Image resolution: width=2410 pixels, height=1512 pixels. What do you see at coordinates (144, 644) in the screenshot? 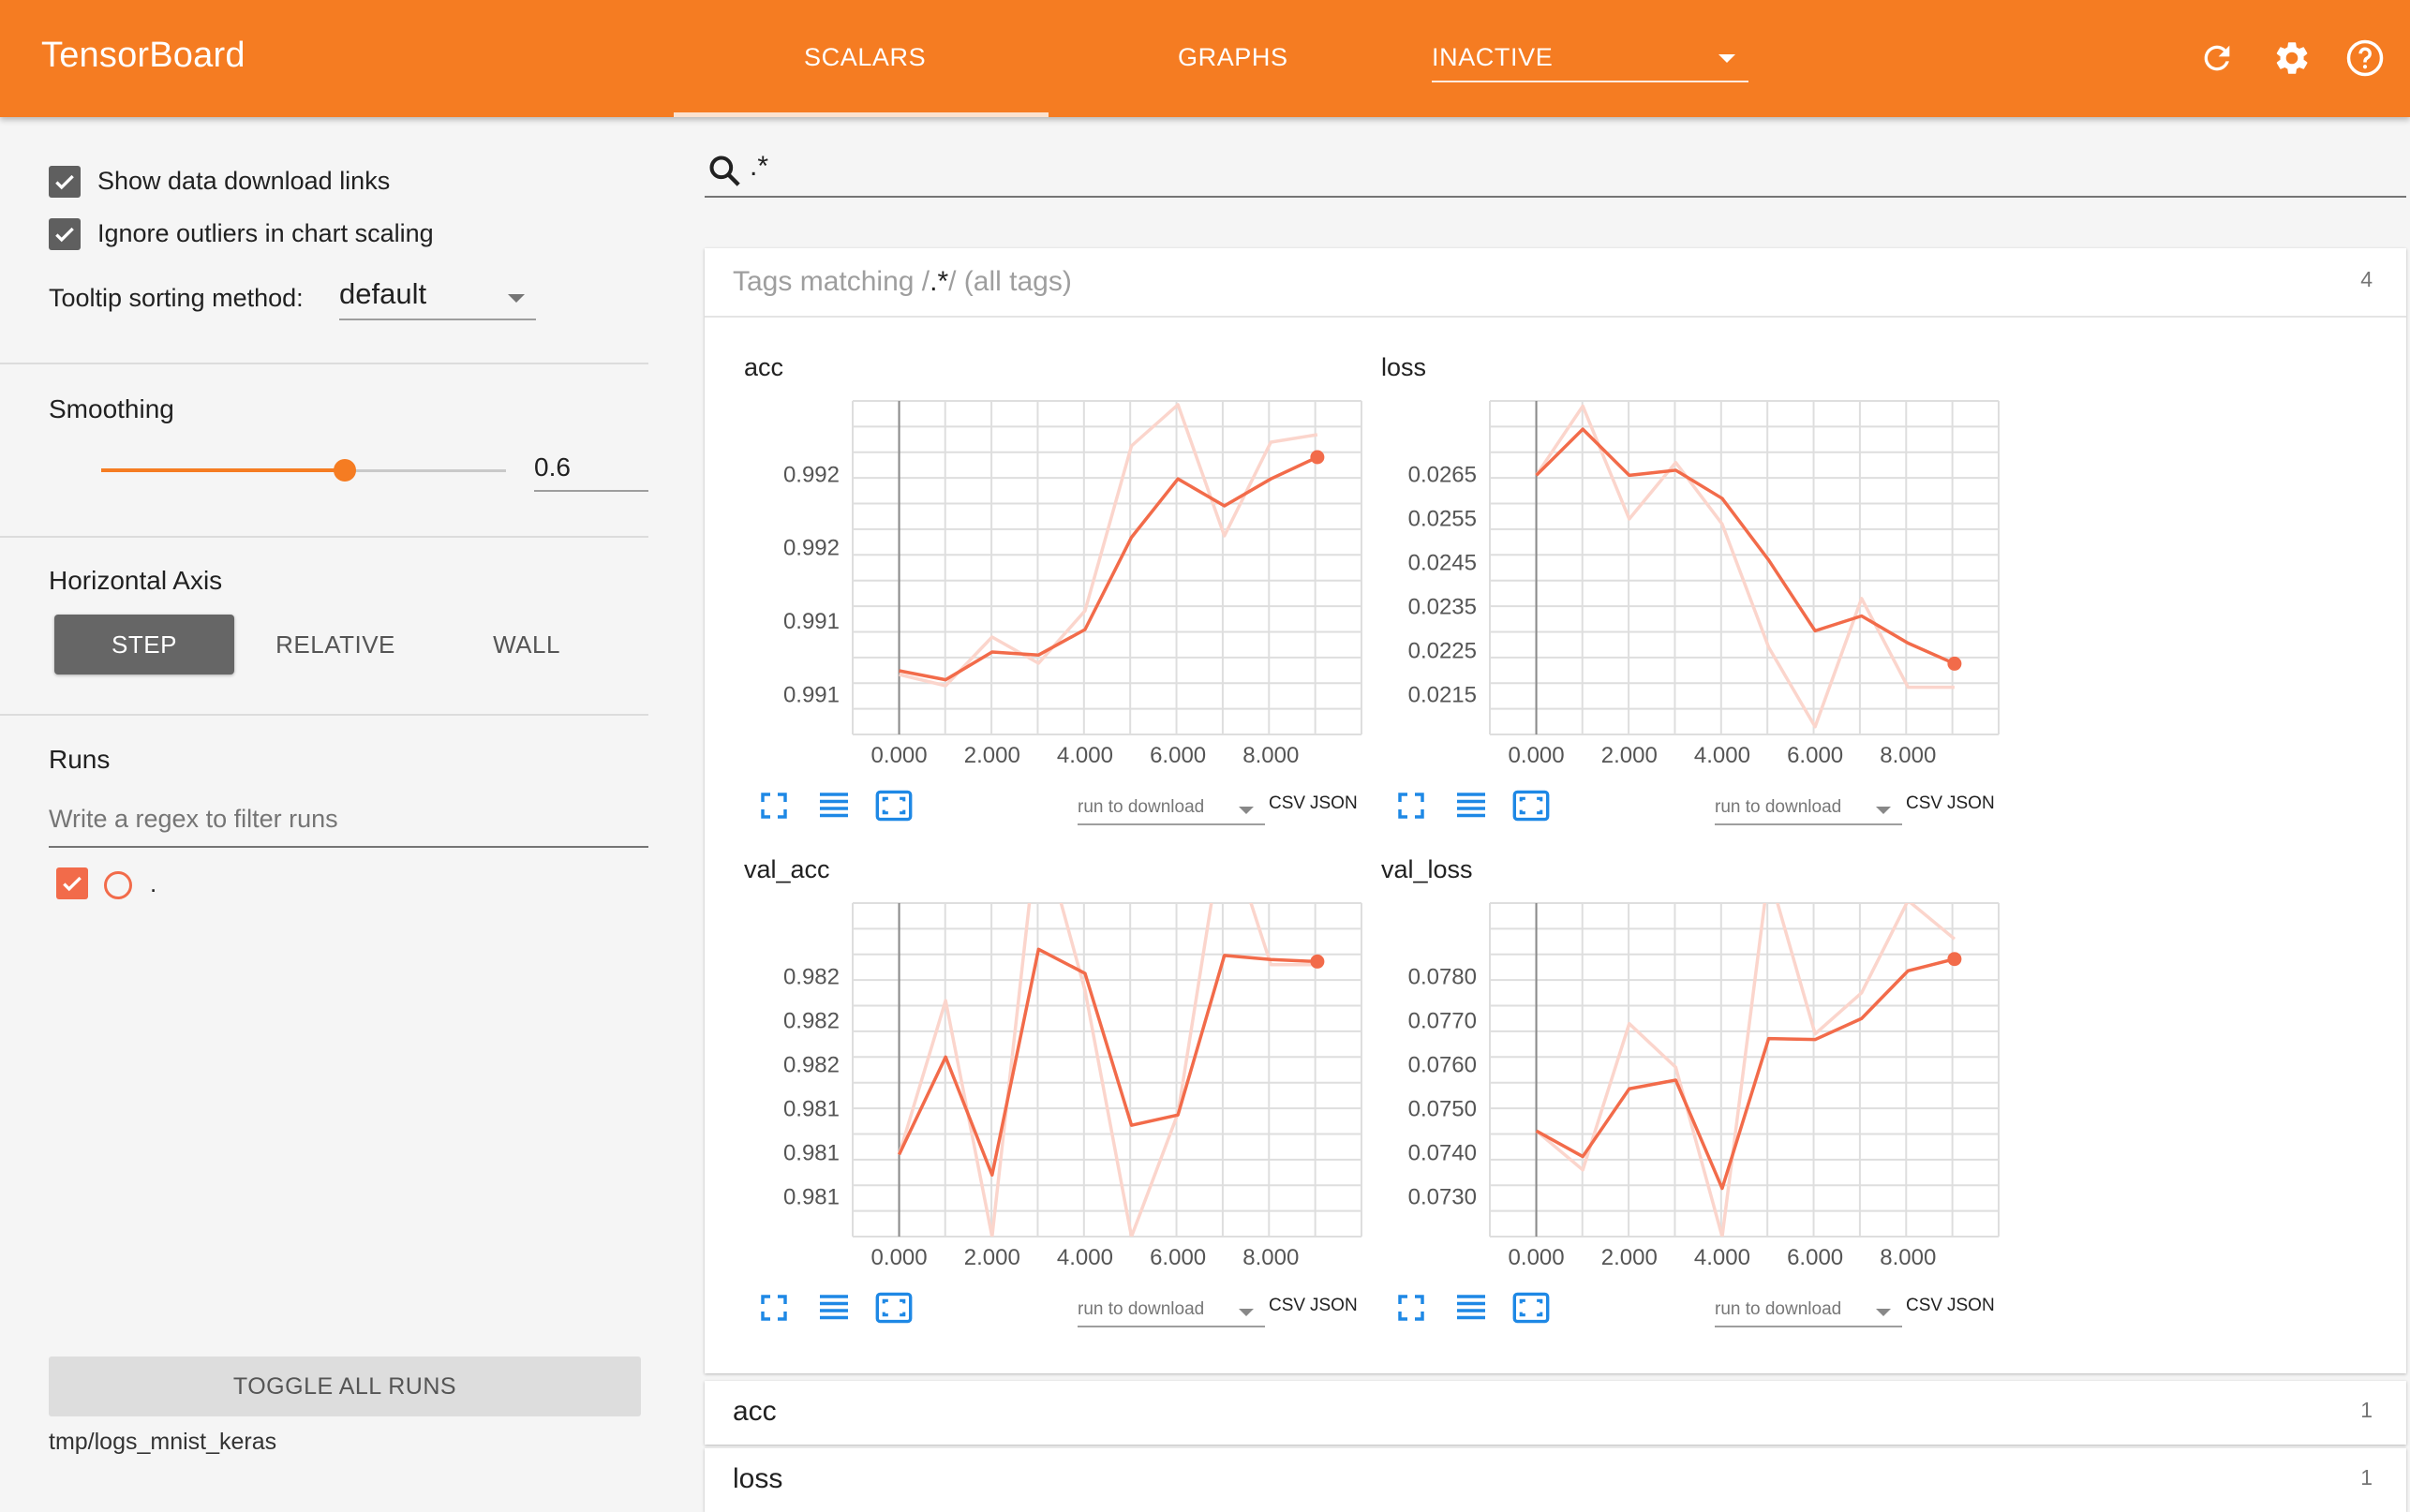
I see `axis-step-button: STEP` at bounding box center [144, 644].